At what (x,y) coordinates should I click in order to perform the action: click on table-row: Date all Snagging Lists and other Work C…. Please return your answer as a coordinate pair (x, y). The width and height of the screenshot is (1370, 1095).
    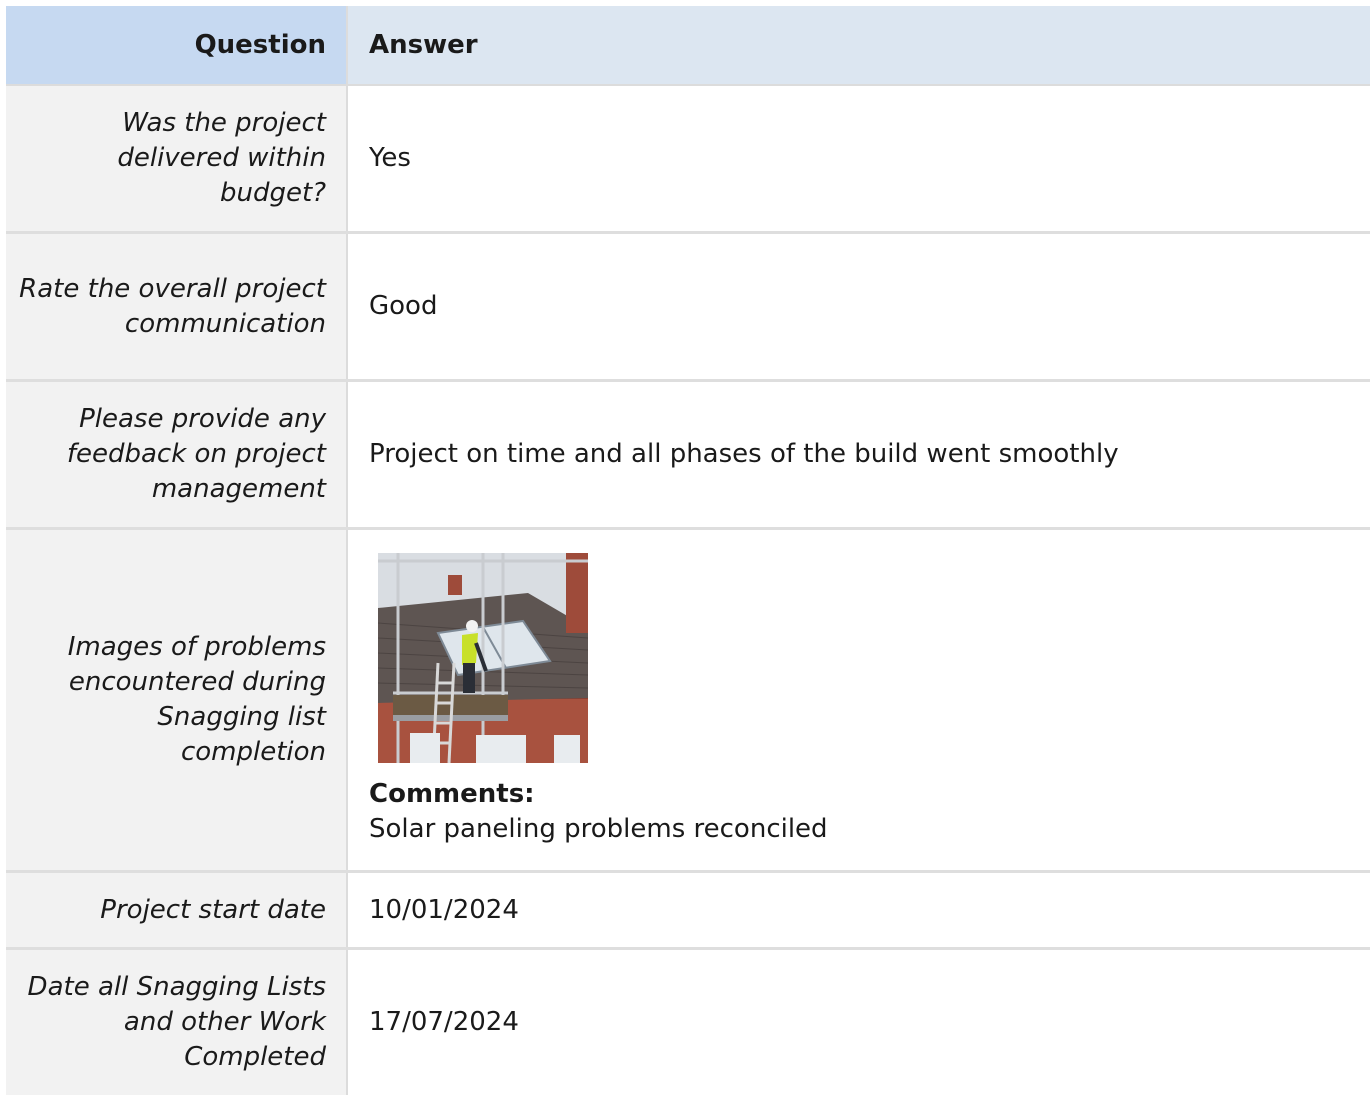
    Looking at the image, I should click on (688, 1022).